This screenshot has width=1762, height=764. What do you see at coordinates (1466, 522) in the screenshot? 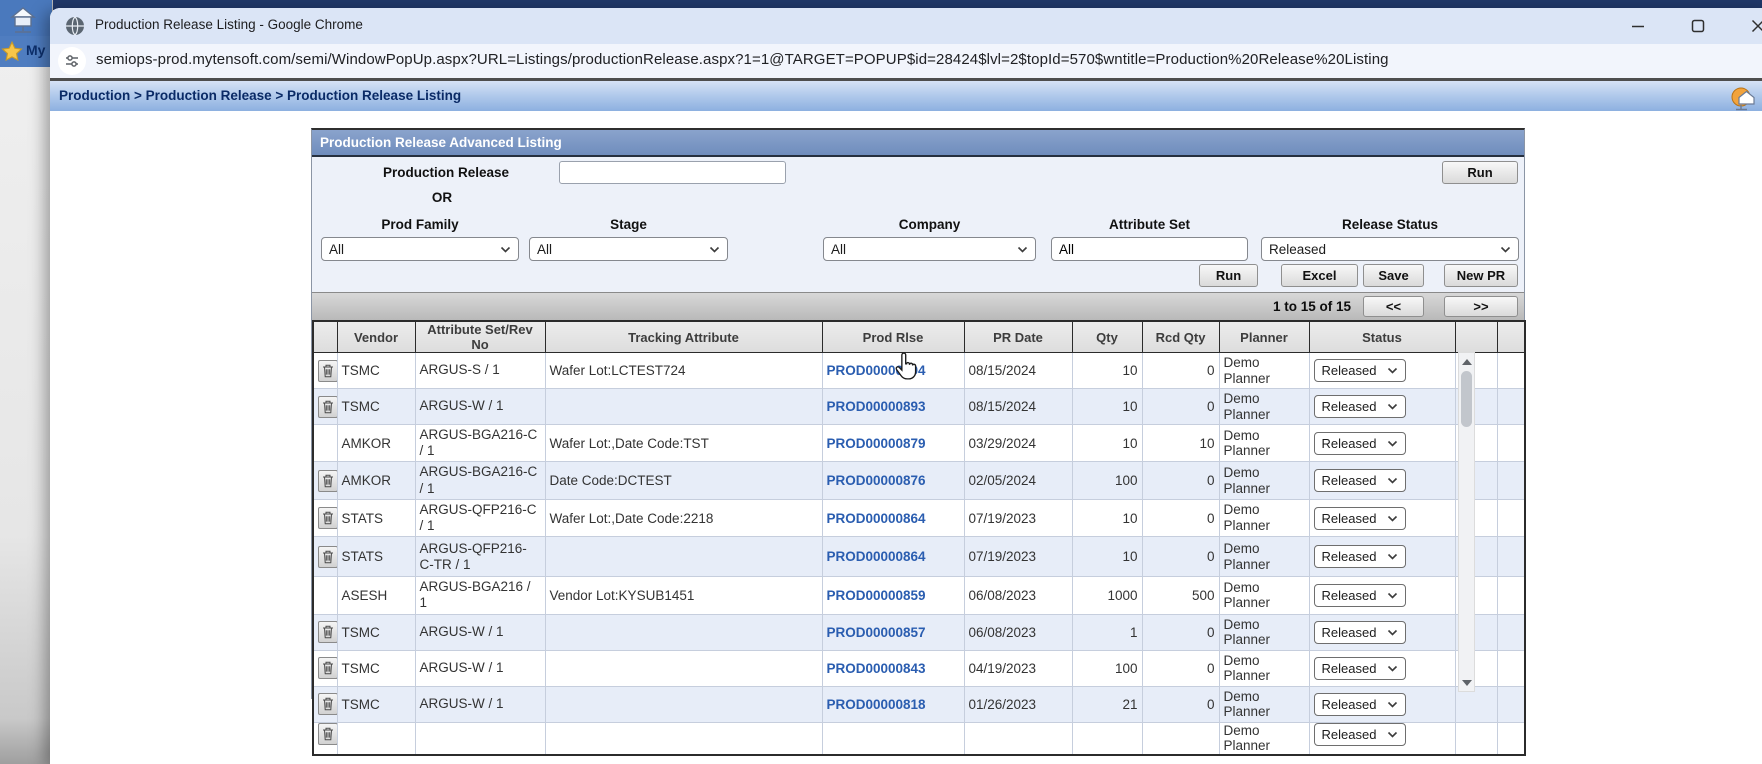
I see `table-scrollbar` at bounding box center [1466, 522].